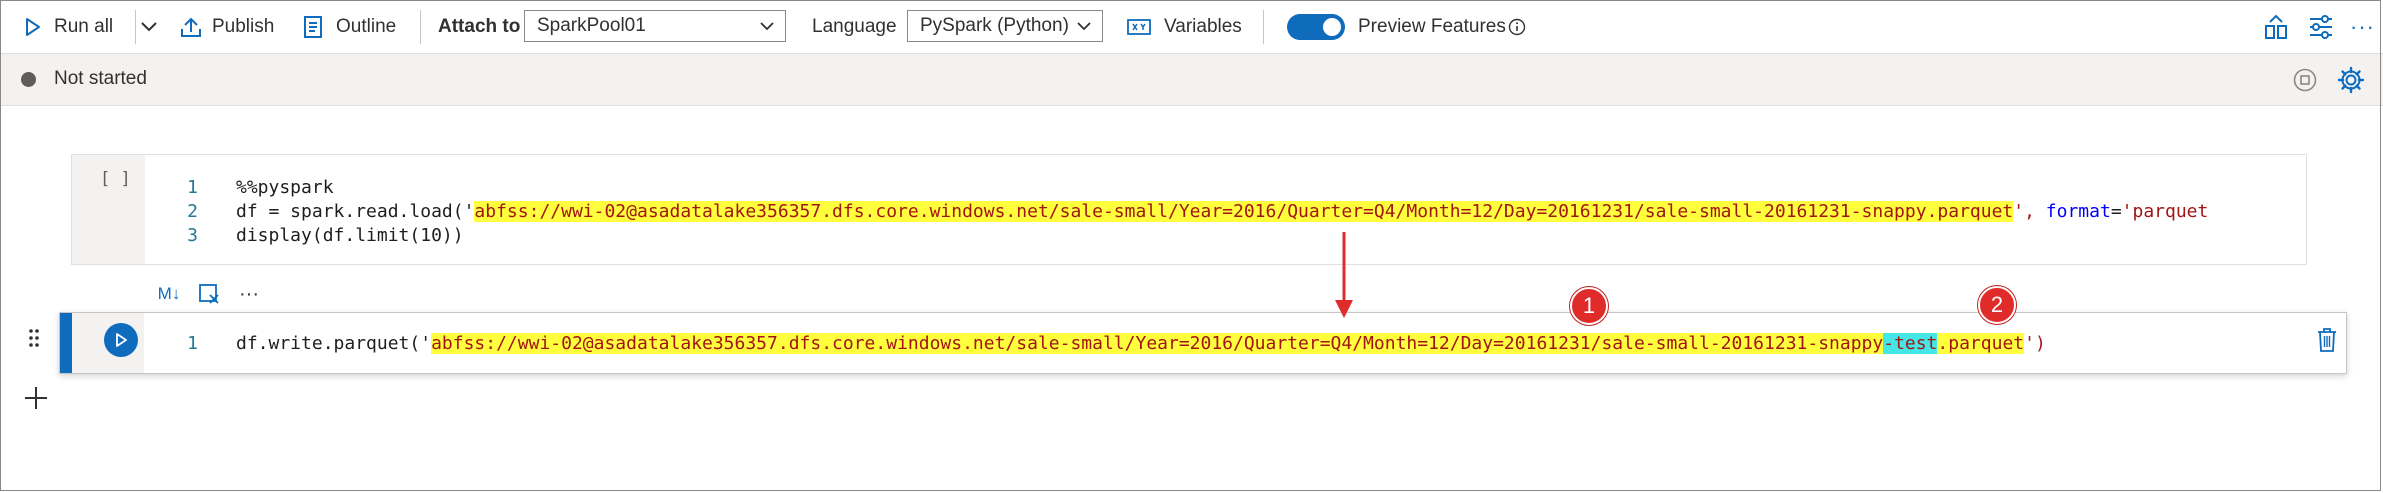 The height and width of the screenshot is (493, 2383). I want to click on run-all-label: Run all, so click(84, 26).